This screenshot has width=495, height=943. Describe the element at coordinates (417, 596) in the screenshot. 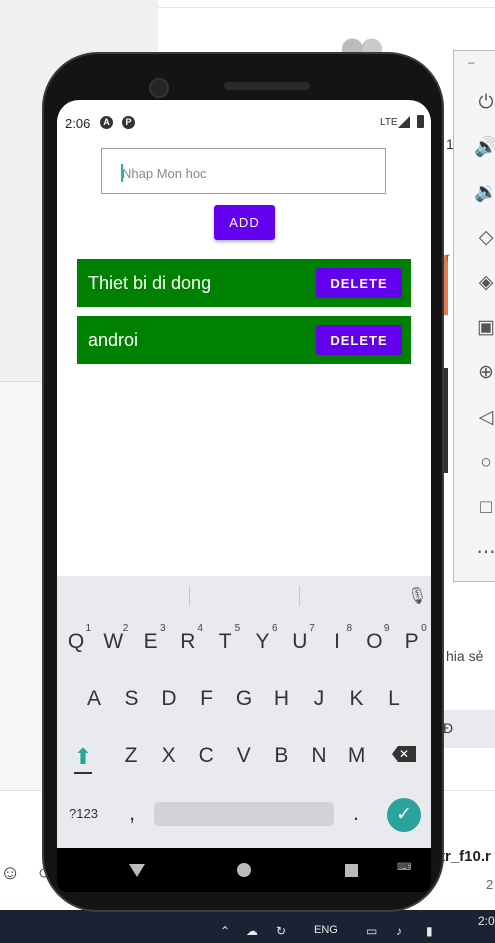

I see `microphone-icon: 🎙` at that location.